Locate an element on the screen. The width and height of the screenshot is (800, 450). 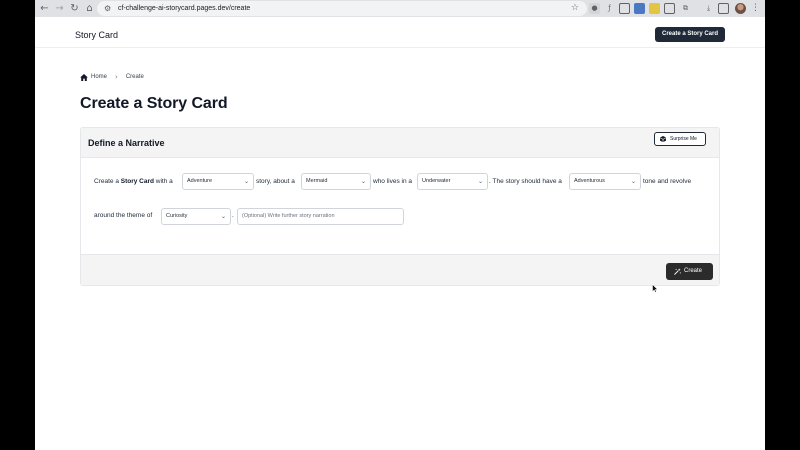
sentence-text: . is located at coordinates (233, 215).